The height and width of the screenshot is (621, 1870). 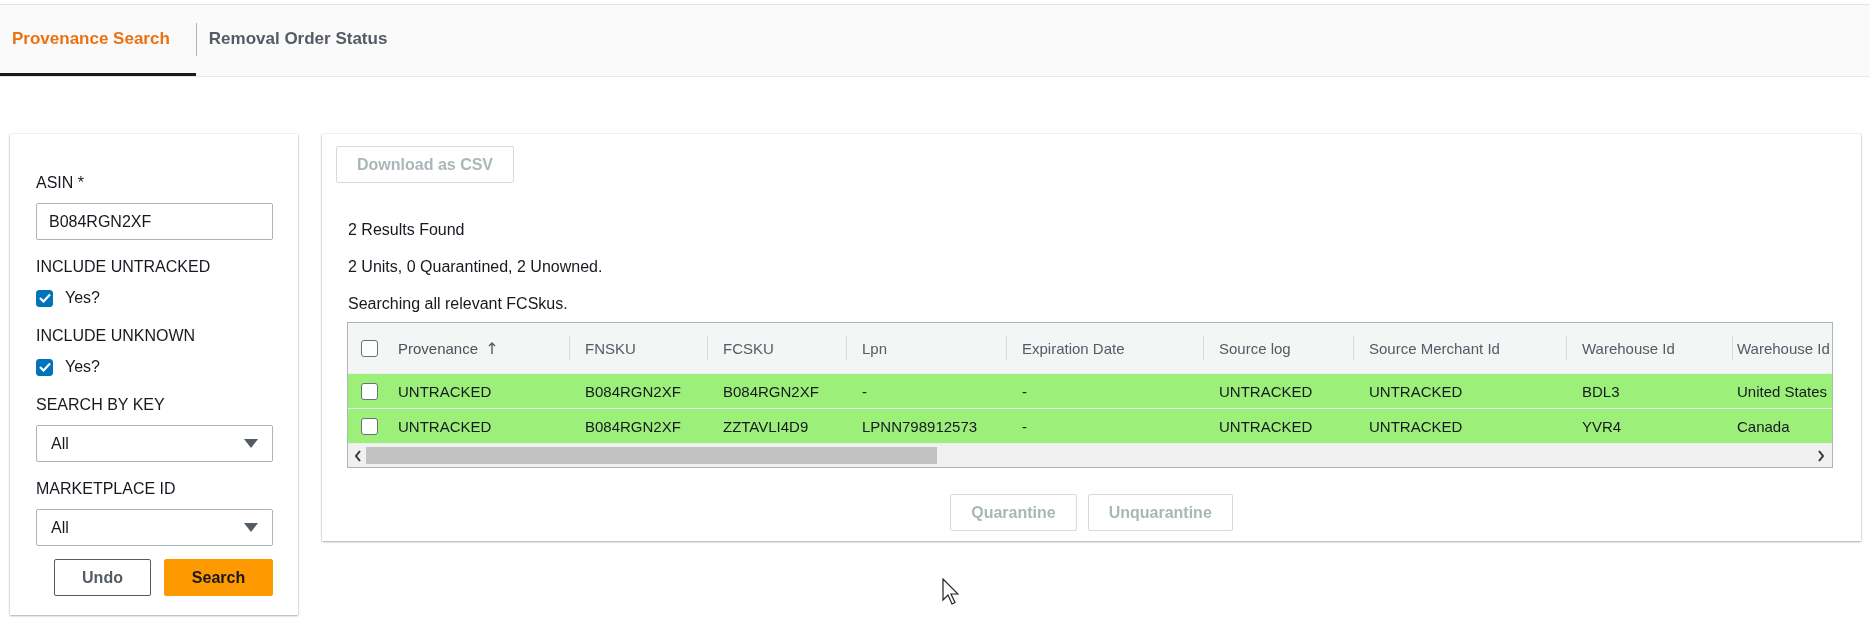 I want to click on table-cell: ZZTAVLI4D9, so click(x=766, y=426).